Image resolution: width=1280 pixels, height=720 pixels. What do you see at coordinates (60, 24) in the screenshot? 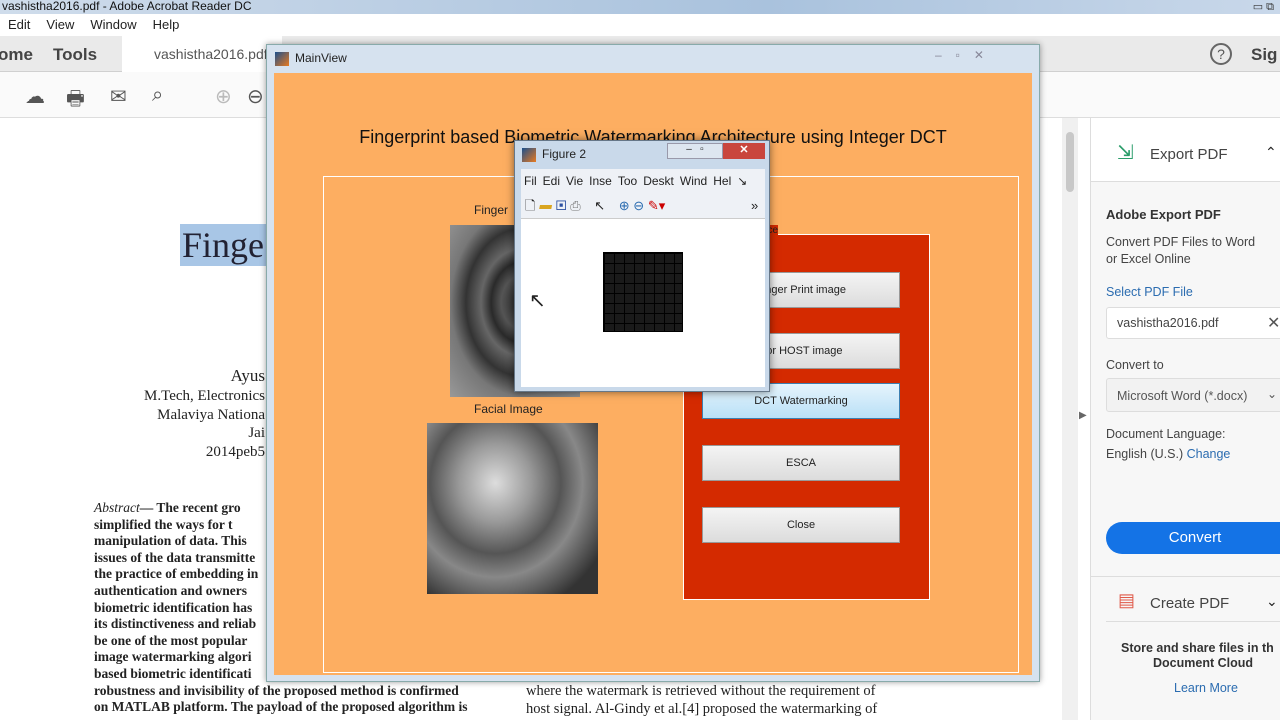
I see `menu-view: View` at bounding box center [60, 24].